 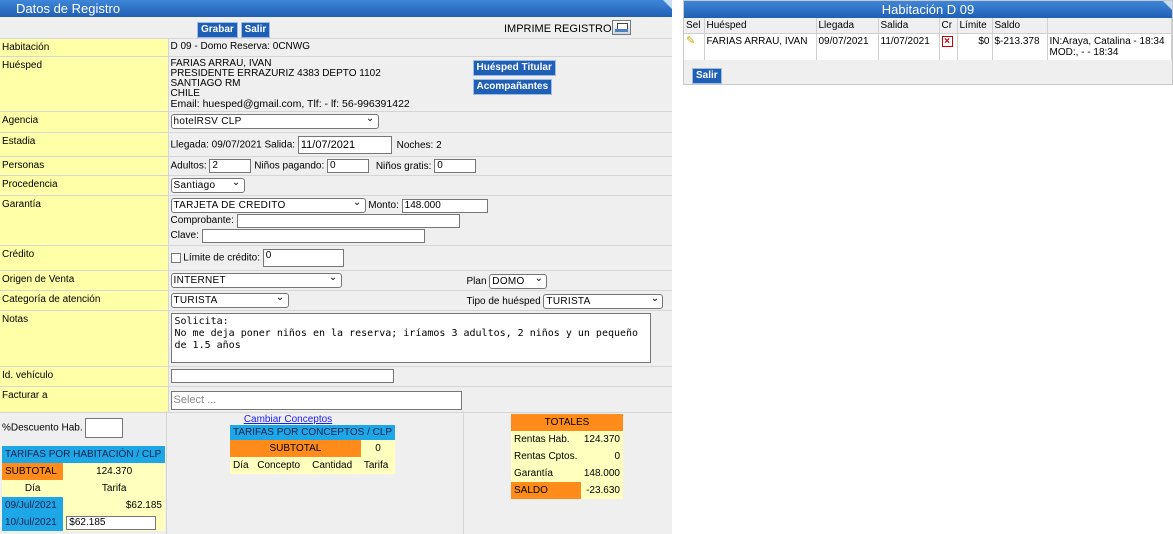 What do you see at coordinates (268, 204) in the screenshot?
I see `garantia-select: TARJETA DE CREDITO` at bounding box center [268, 204].